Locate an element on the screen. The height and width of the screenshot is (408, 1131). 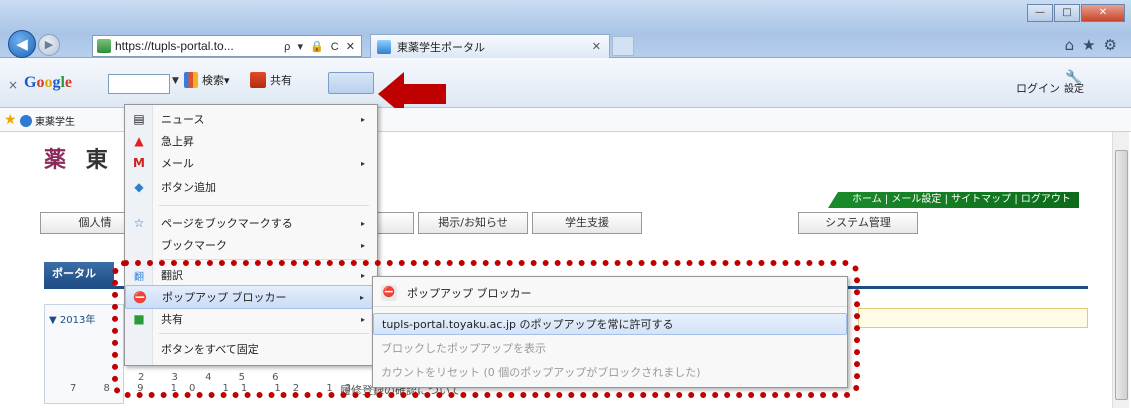
calendar-row: 2 3 4 5 6 is located at coordinates (214, 377).